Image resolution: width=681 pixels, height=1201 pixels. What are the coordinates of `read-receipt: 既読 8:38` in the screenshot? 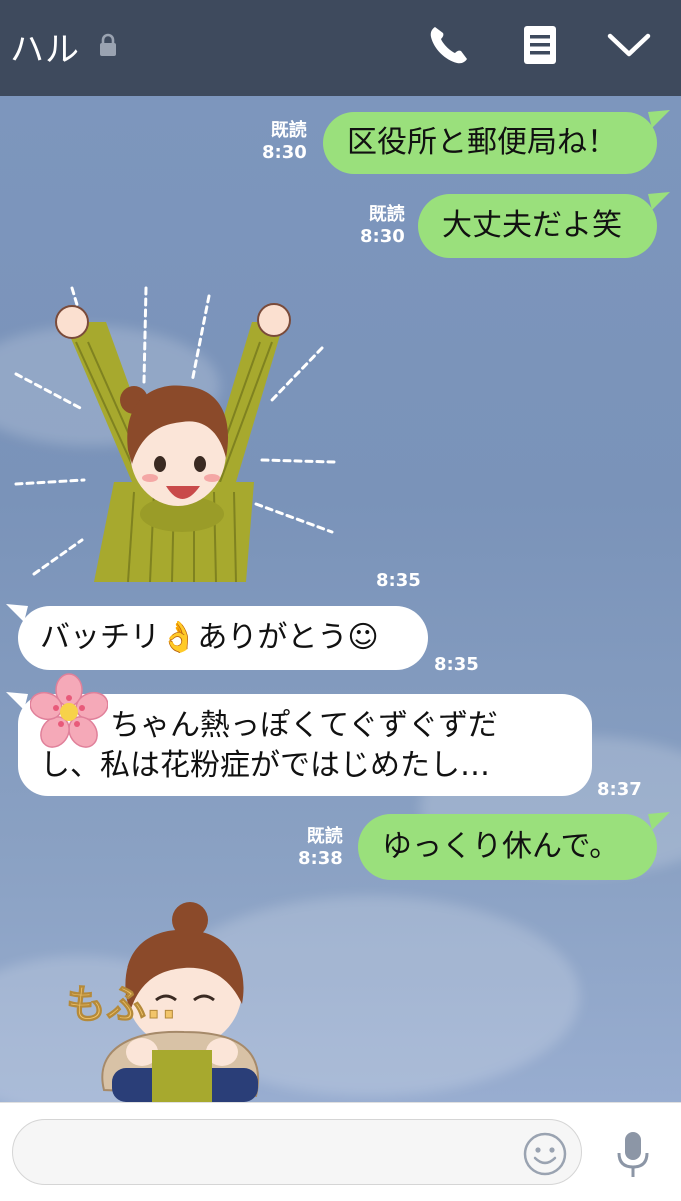 It's located at (320, 847).